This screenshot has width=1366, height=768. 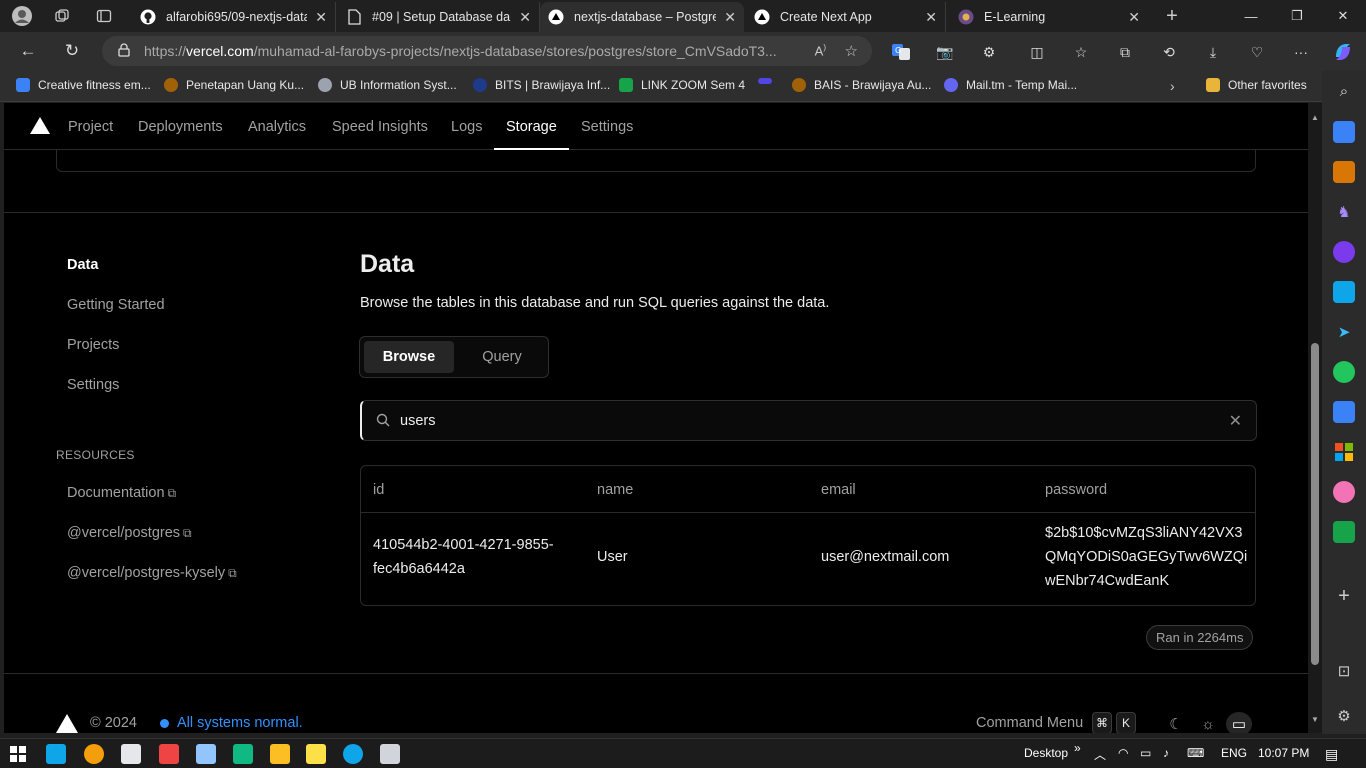 What do you see at coordinates (243, 754) in the screenshot?
I see `terminal-icon` at bounding box center [243, 754].